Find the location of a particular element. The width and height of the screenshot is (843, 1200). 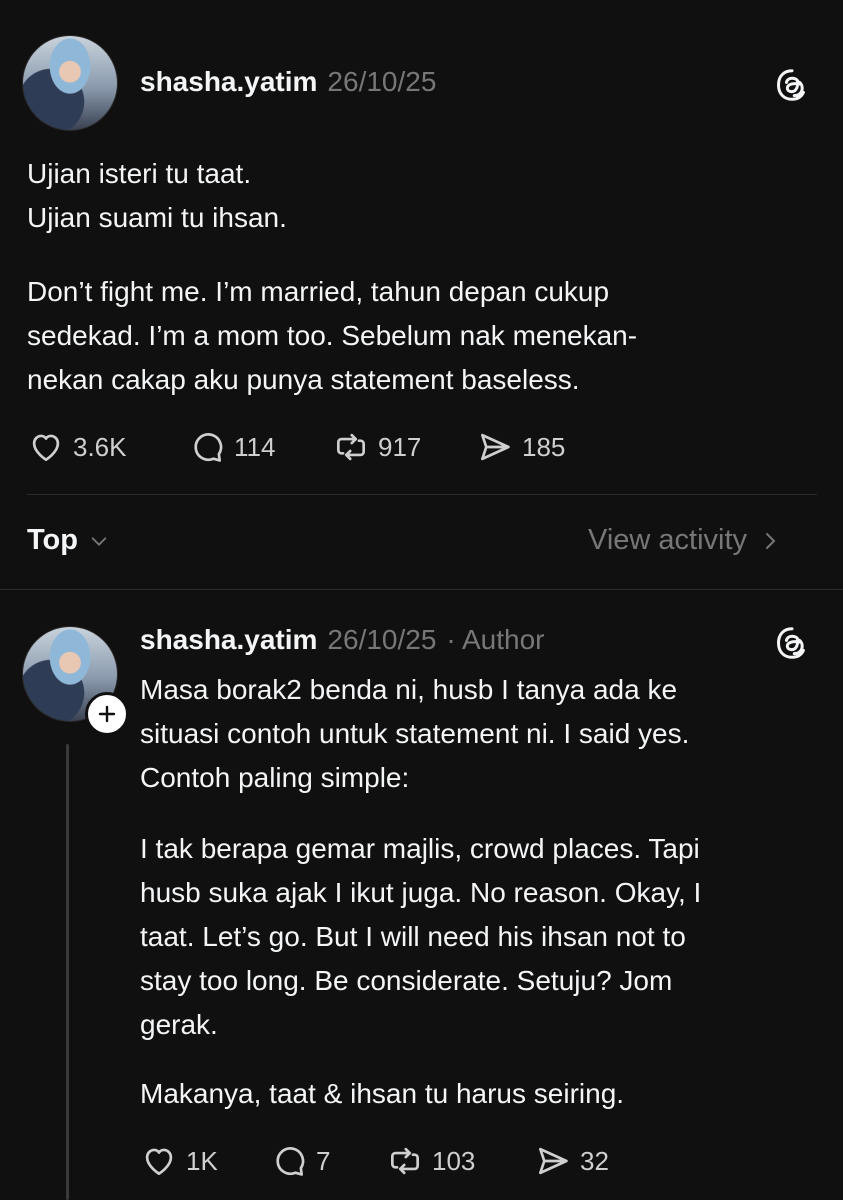

like-button: 1K is located at coordinates (179, 1161).